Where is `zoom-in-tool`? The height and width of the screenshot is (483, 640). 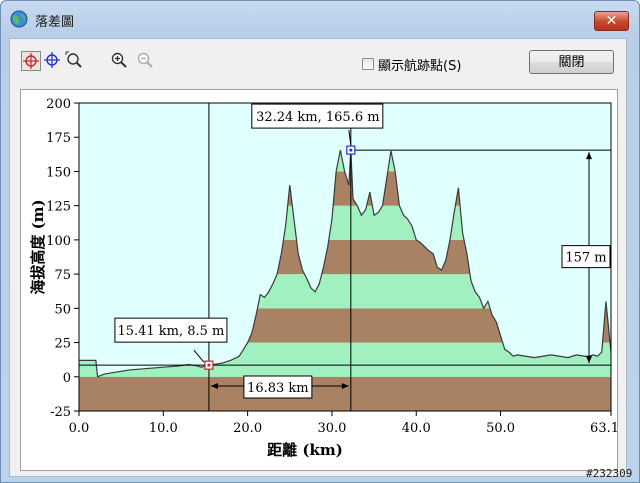
zoom-in-tool is located at coordinates (120, 61).